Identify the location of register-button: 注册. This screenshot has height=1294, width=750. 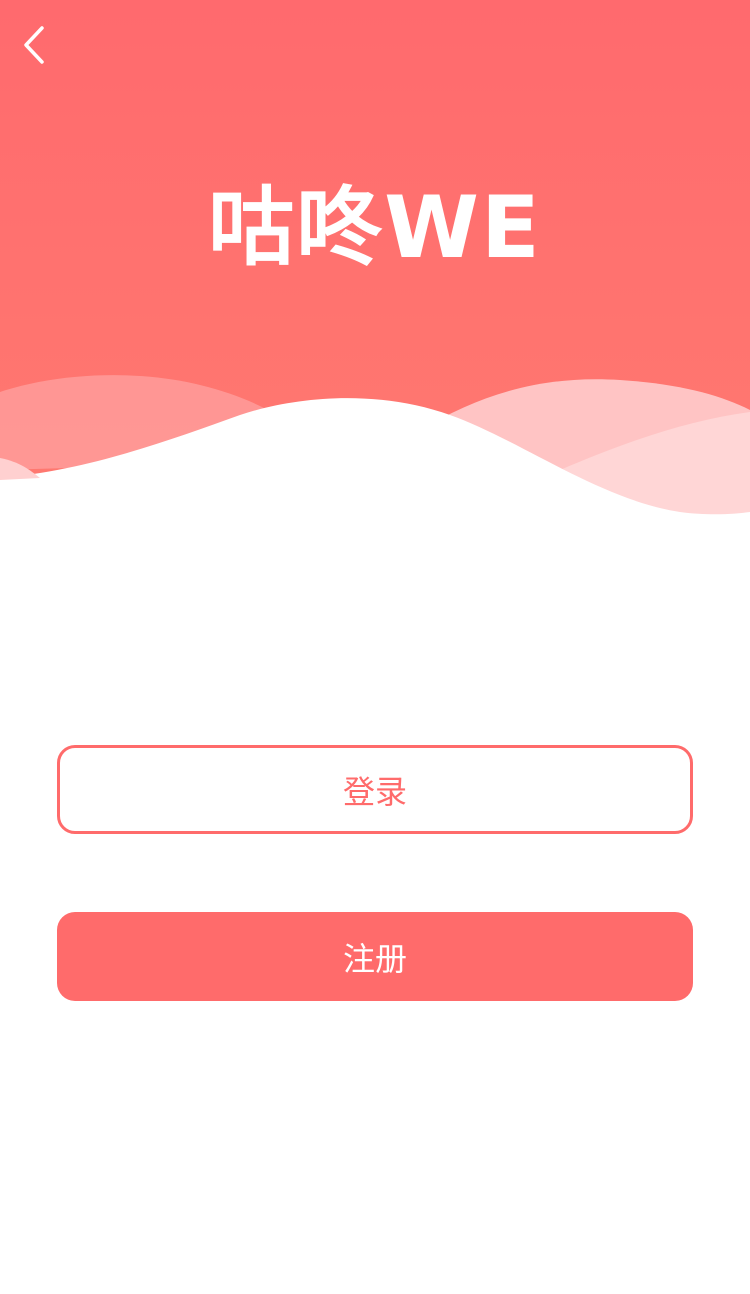
(375, 956).